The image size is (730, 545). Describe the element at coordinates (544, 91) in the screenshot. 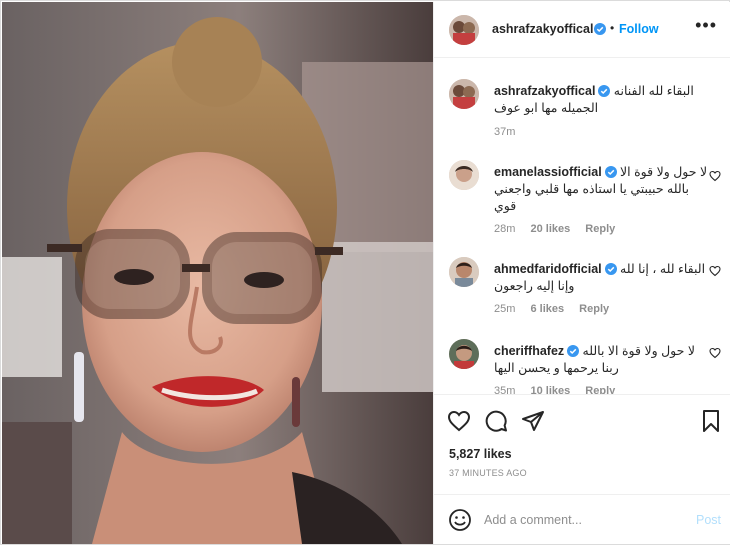

I see `caption-username: ashrafzakyoffical` at that location.